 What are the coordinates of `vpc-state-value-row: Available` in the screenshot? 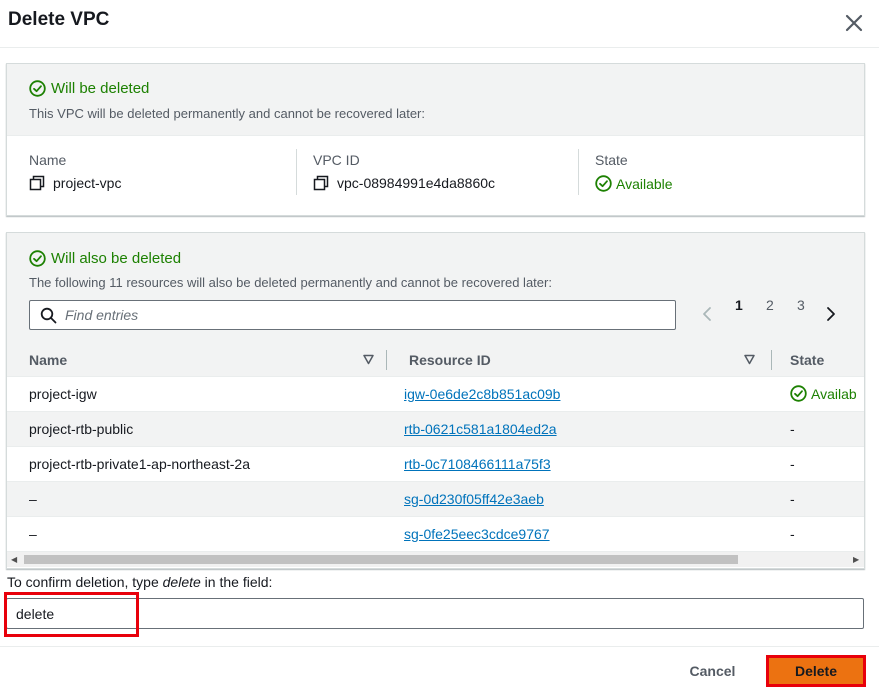 It's located at (634, 183).